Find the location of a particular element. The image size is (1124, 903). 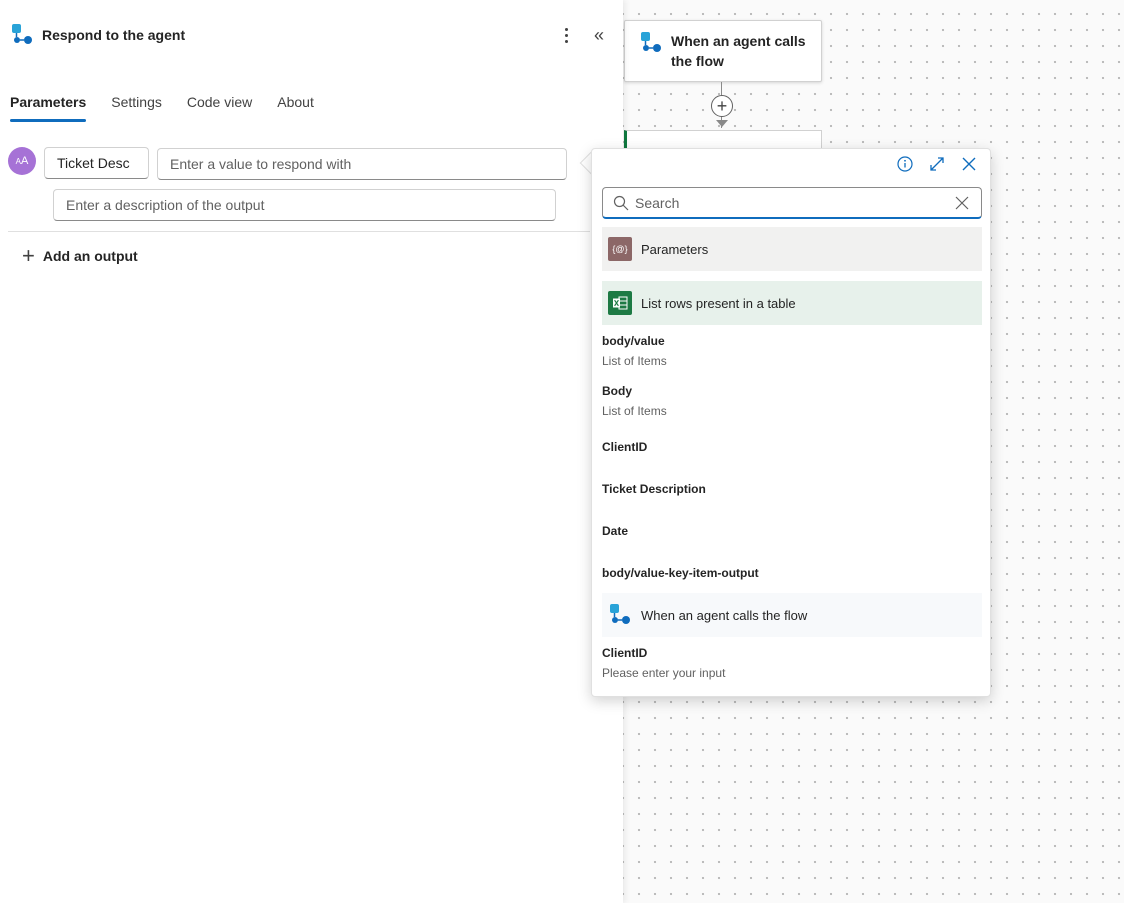

expand-icon is located at coordinates (937, 164).